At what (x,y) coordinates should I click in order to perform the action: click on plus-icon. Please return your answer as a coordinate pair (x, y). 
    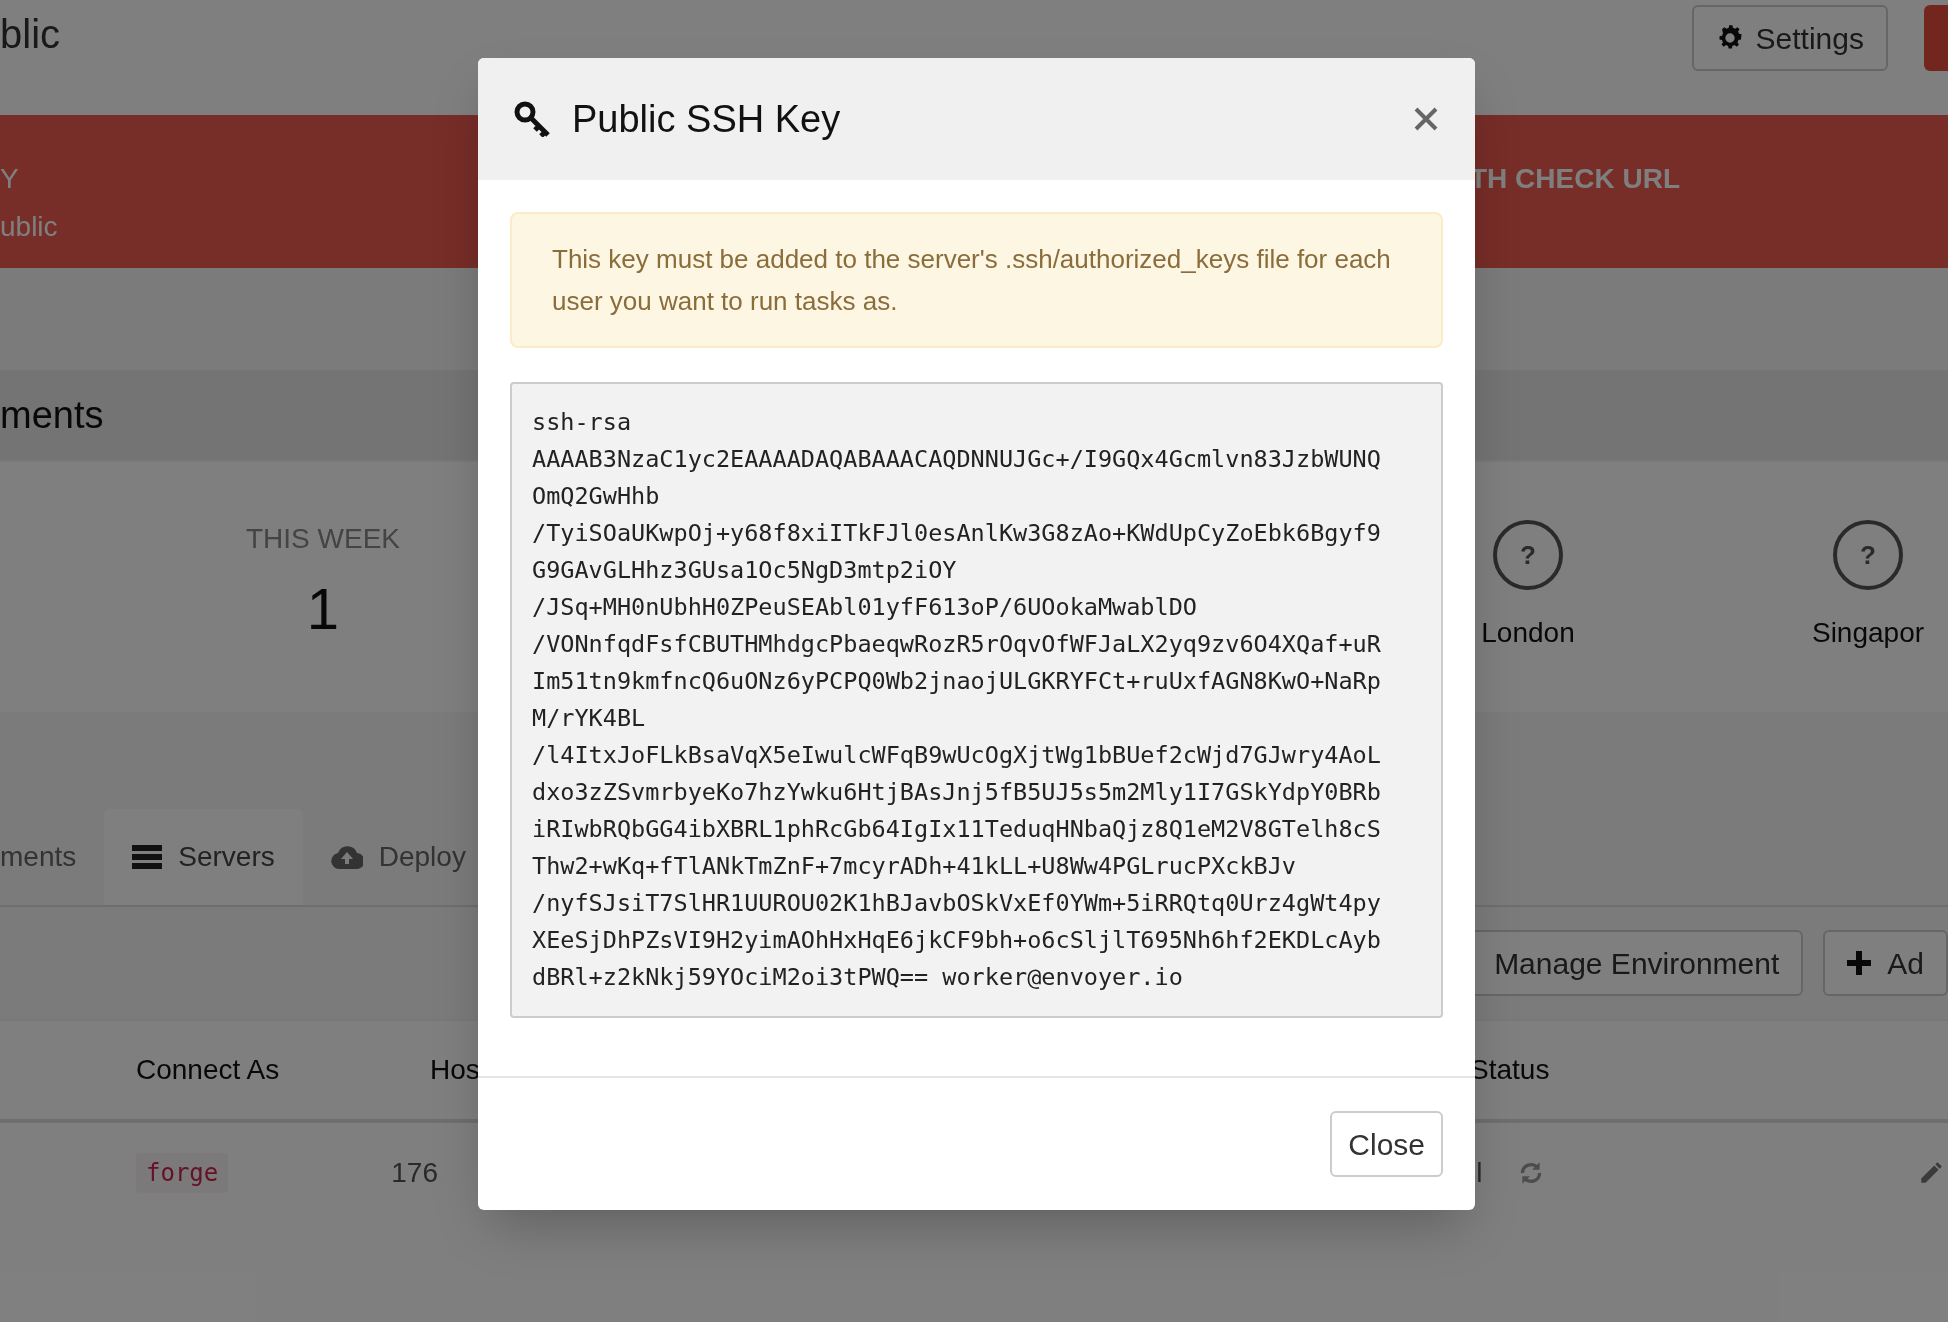
    Looking at the image, I should click on (1859, 963).